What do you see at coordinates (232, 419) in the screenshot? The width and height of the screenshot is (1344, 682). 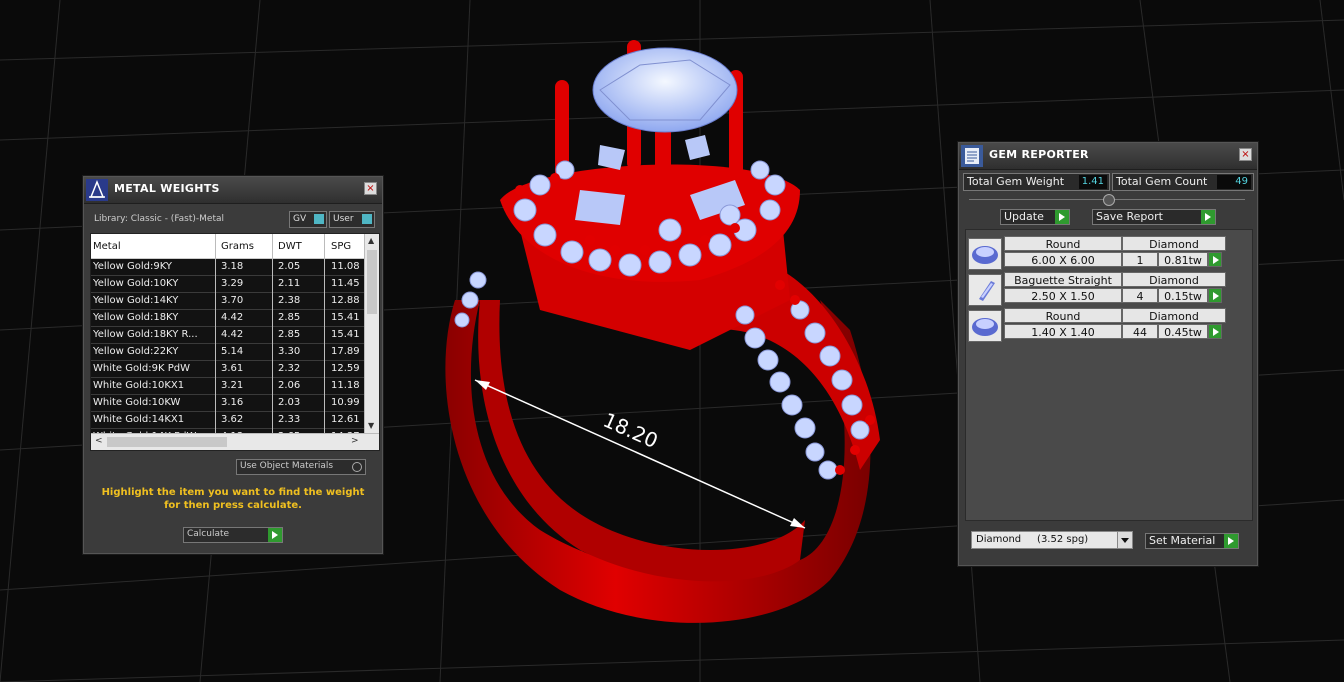 I see `table-cell: 3.62` at bounding box center [232, 419].